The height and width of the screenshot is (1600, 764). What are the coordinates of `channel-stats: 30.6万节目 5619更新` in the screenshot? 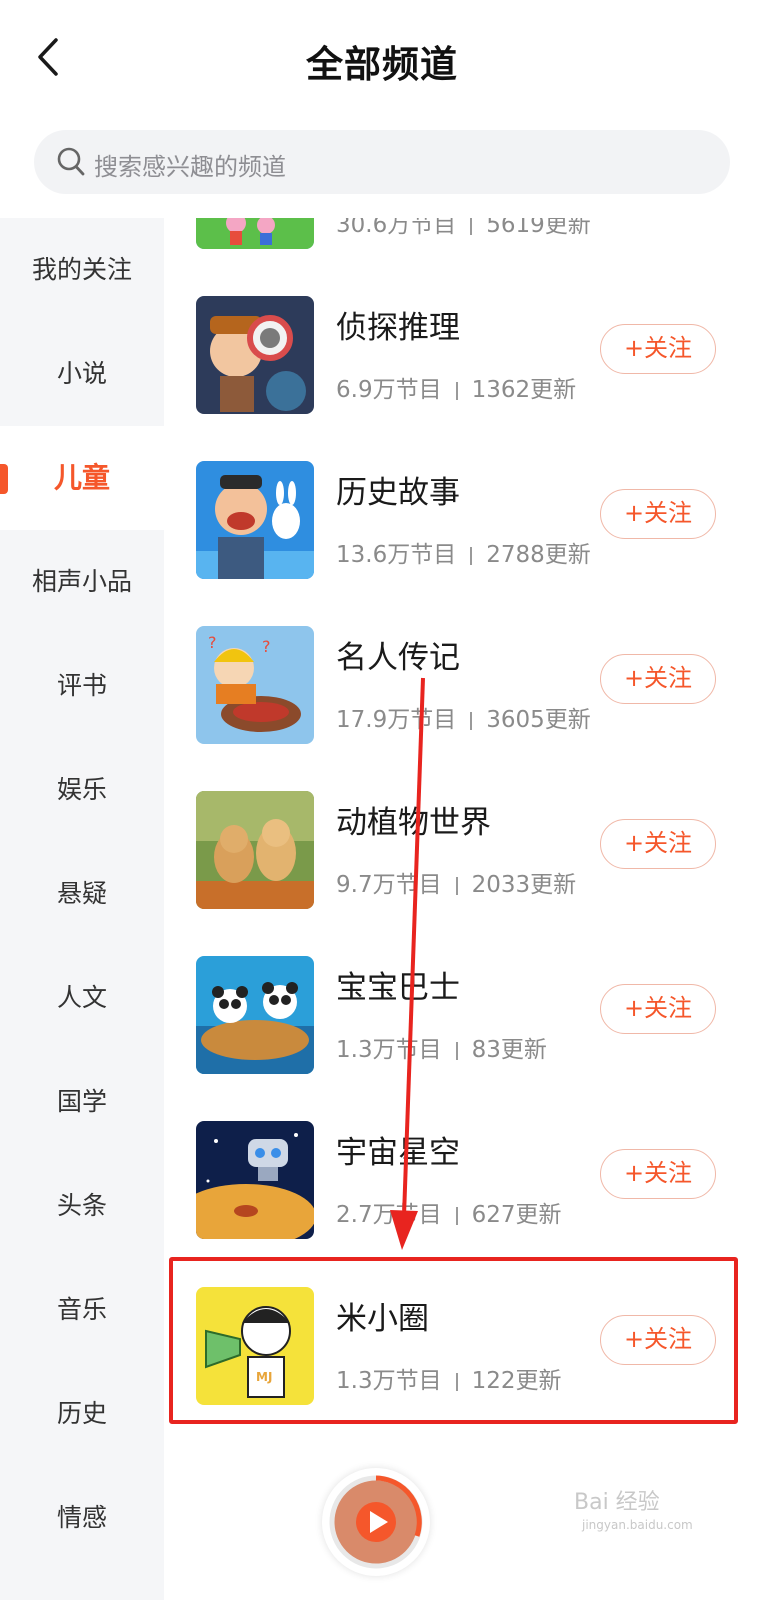 It's located at (463, 228).